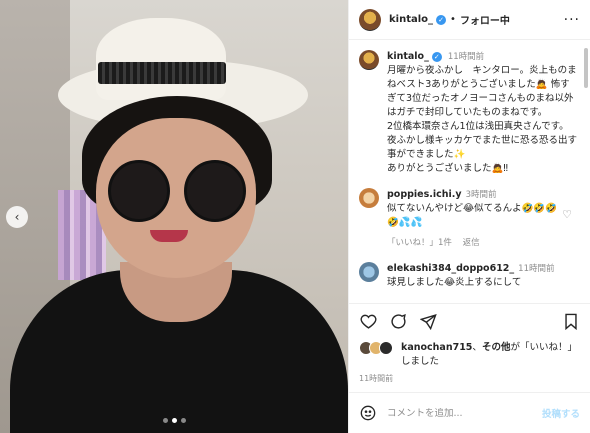  I want to click on comment-input-bar: 投稿する, so click(469, 413).